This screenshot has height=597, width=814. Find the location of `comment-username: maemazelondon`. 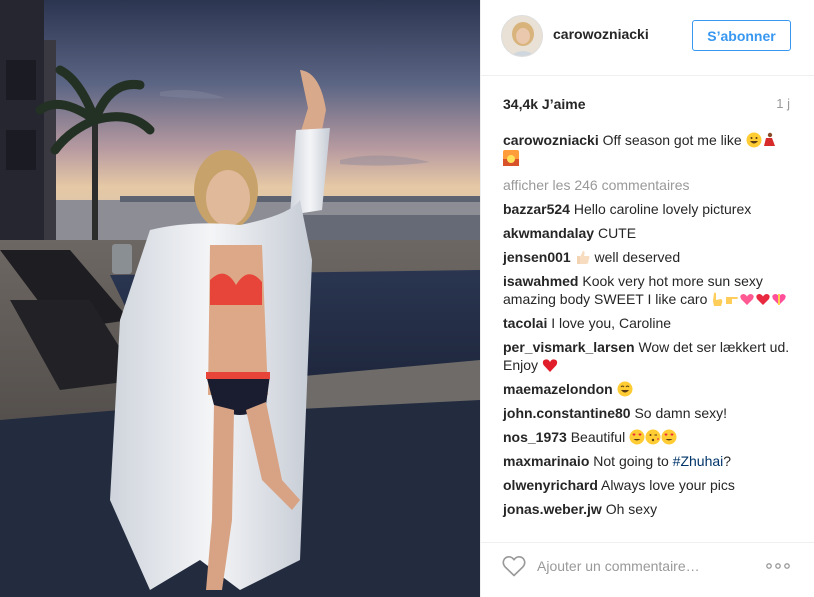

comment-username: maemazelondon is located at coordinates (558, 389).